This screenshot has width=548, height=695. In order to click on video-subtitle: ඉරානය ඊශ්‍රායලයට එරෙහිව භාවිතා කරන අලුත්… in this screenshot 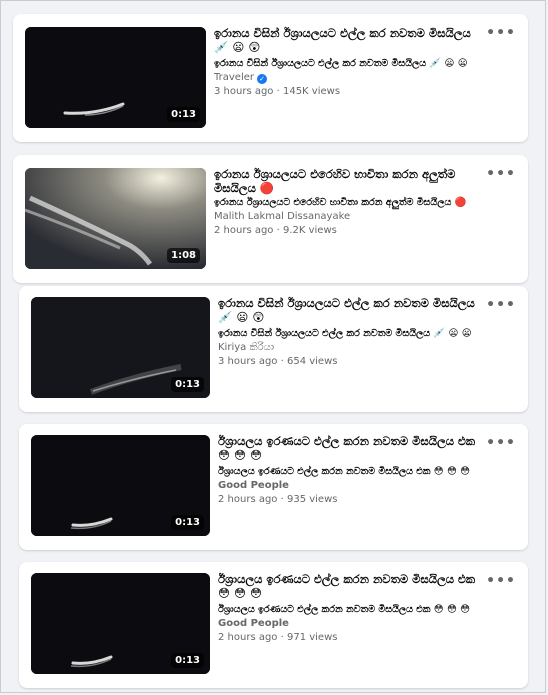, I will do `click(340, 202)`.